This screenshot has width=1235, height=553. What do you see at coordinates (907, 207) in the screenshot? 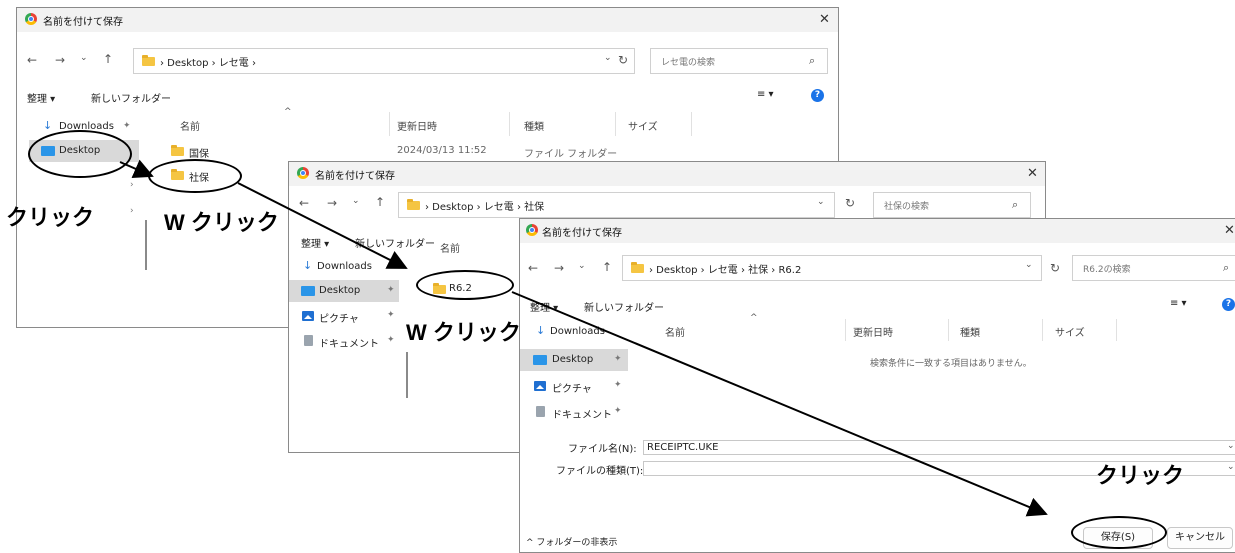
I see `search-placeholder: 社保の検索` at bounding box center [907, 207].